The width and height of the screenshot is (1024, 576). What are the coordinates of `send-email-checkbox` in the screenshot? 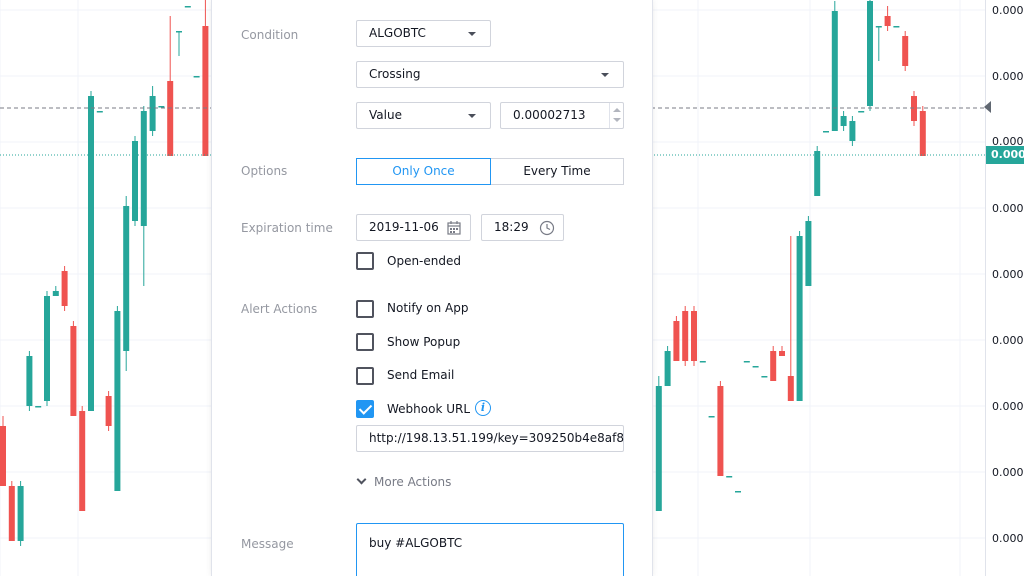 It's located at (365, 376).